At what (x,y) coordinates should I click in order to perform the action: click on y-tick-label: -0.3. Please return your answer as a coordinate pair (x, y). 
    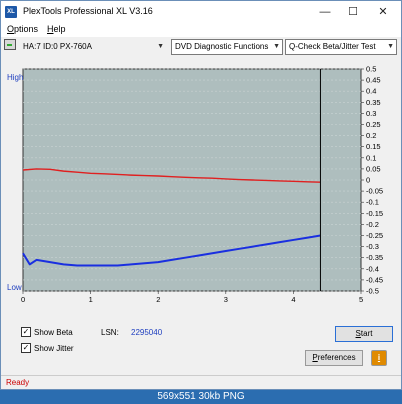
    Looking at the image, I should click on (372, 246).